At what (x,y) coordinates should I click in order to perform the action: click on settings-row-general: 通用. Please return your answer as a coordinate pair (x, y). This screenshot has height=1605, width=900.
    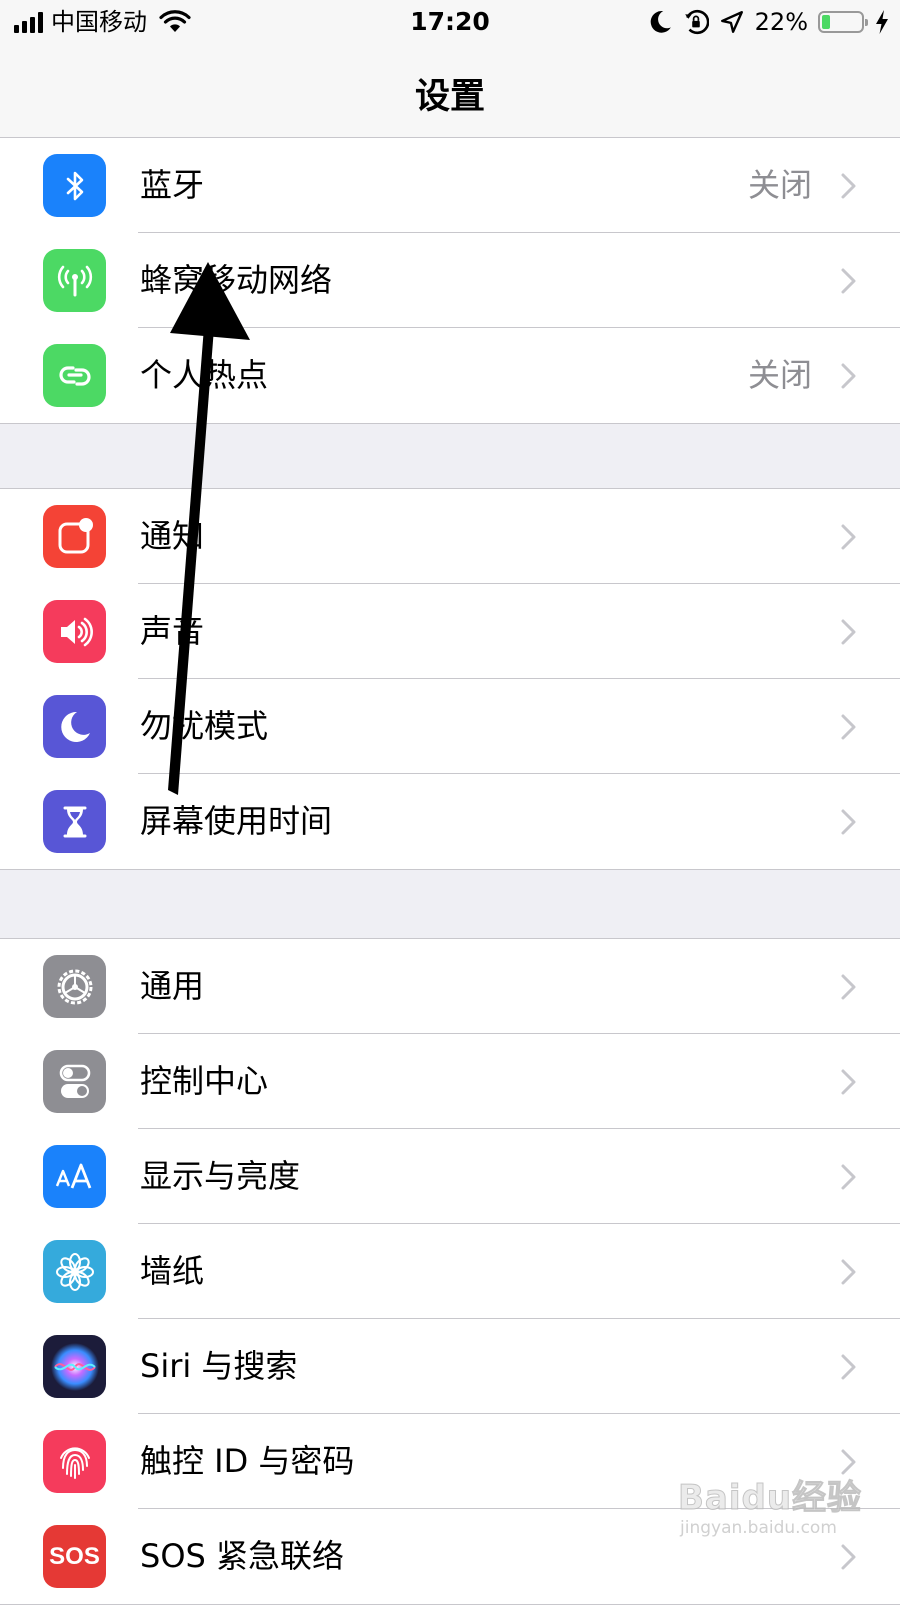
    Looking at the image, I should click on (450, 986).